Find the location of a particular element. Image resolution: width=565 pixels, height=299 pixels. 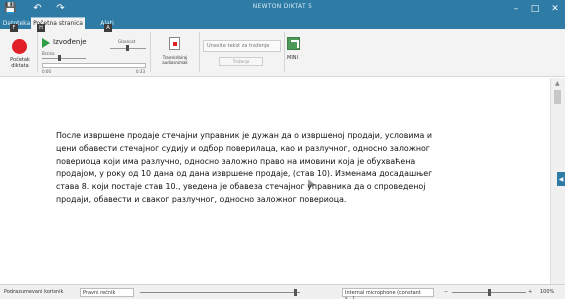

dictation-volume-track is located at coordinates (220, 292).